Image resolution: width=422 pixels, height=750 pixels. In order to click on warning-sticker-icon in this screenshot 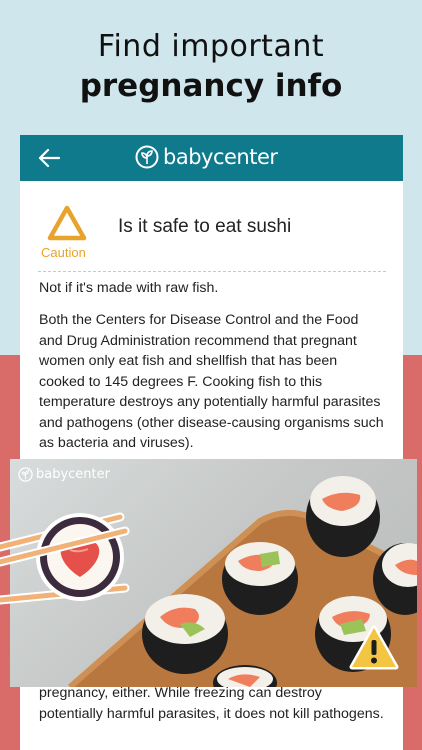, I will do `click(374, 647)`.